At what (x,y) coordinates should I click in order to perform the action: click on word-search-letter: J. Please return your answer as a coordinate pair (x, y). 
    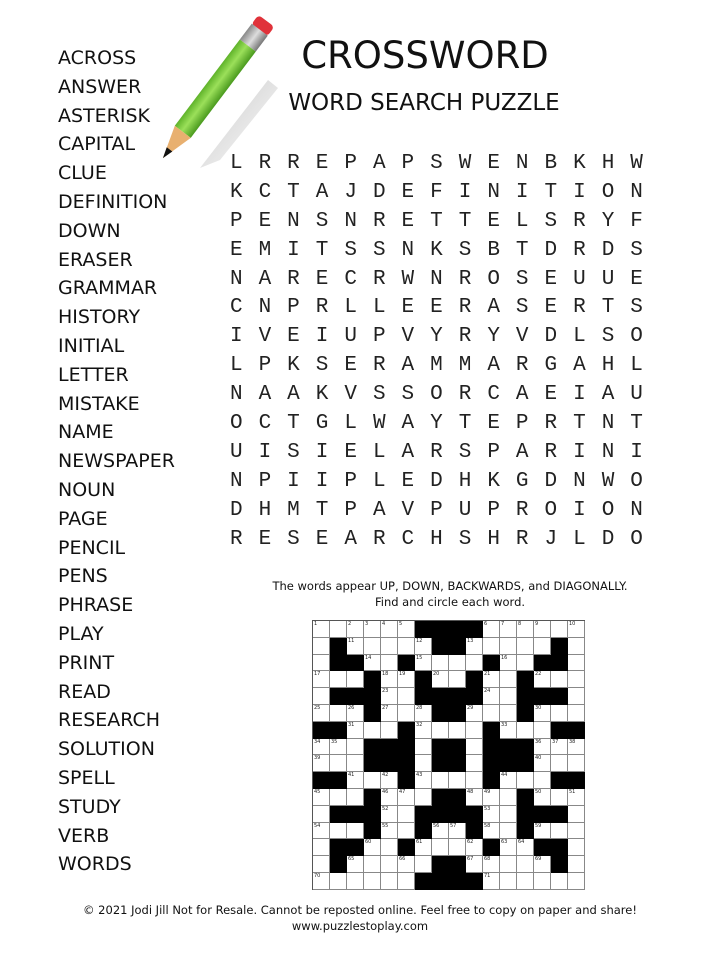
    Looking at the image, I should click on (551, 540).